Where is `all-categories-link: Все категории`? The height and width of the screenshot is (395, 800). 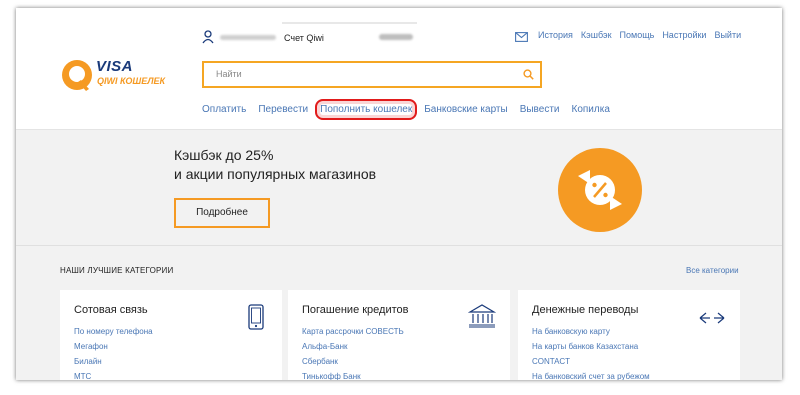
all-categories-link: Все категории is located at coordinates (712, 270).